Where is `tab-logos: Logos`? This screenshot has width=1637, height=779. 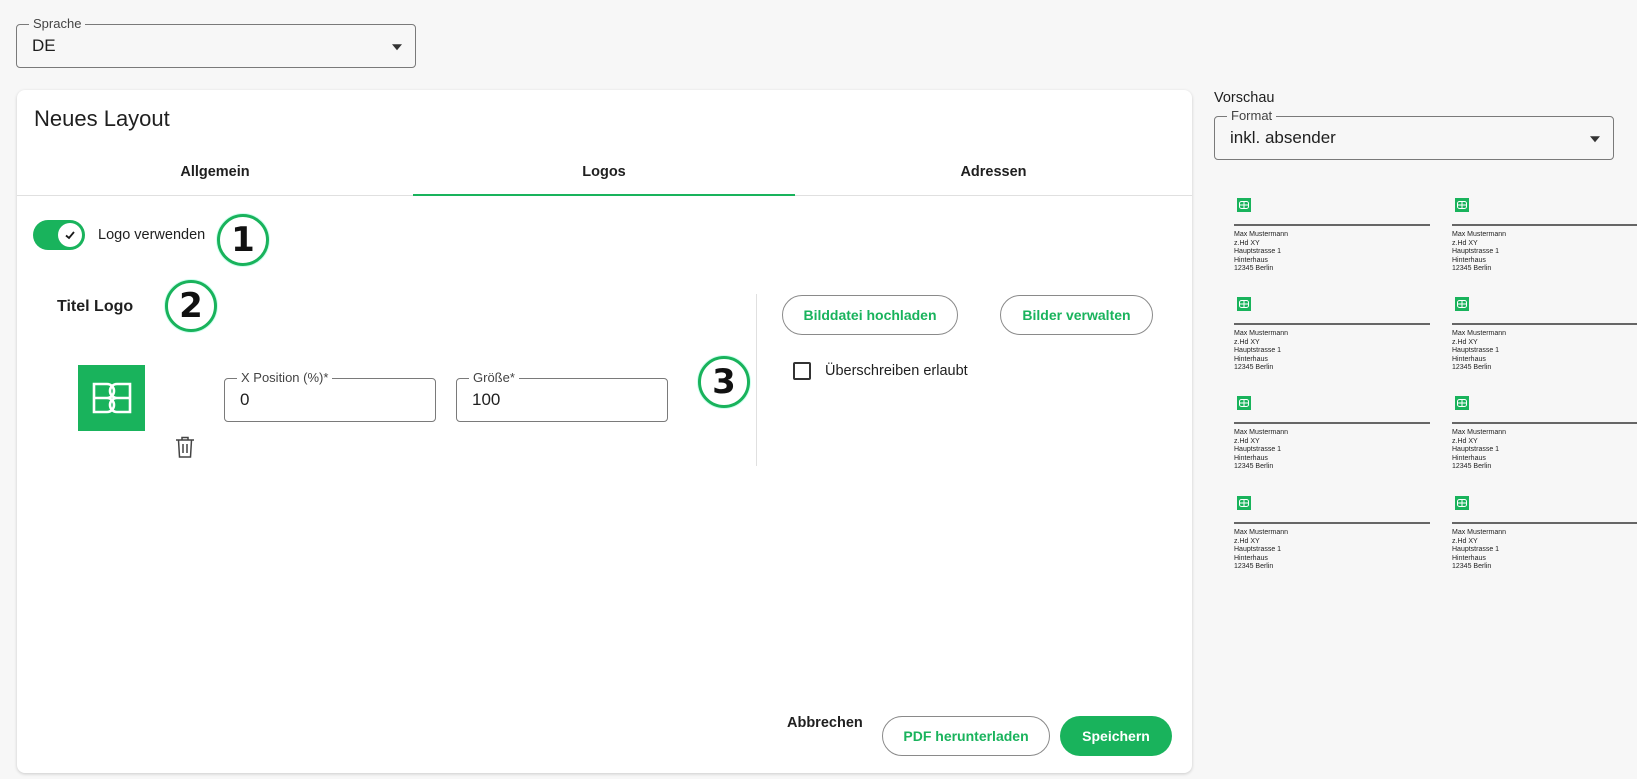 tab-logos: Logos is located at coordinates (604, 173).